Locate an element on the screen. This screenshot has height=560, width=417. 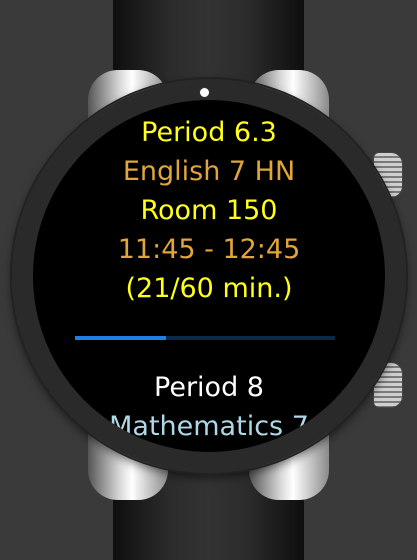
current-course: English 7 HN is located at coordinates (209, 171).